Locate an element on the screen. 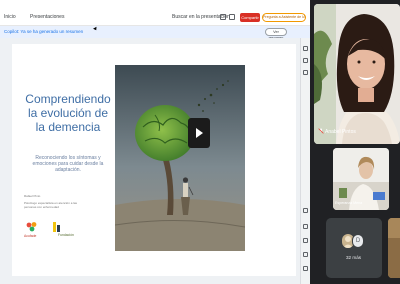 The width and height of the screenshot is (400, 284). fundacion-logo-mark is located at coordinates (56, 227).